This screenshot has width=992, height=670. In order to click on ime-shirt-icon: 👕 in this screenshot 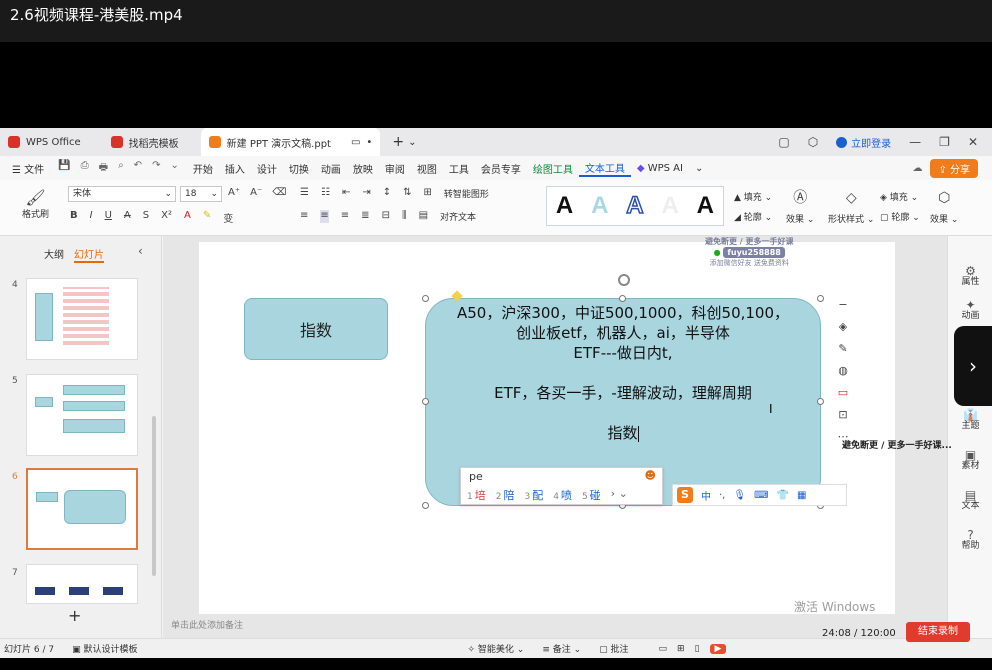, I will do `click(783, 495)`.